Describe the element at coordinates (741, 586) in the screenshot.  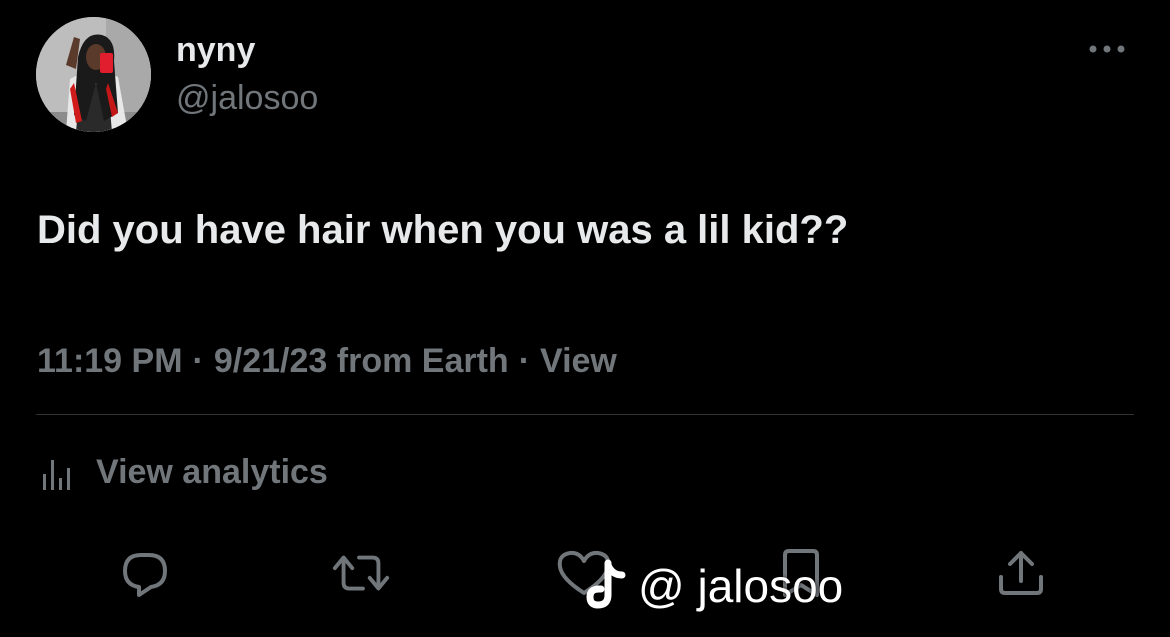
I see `watermark-handle: @ jalosoo` at that location.